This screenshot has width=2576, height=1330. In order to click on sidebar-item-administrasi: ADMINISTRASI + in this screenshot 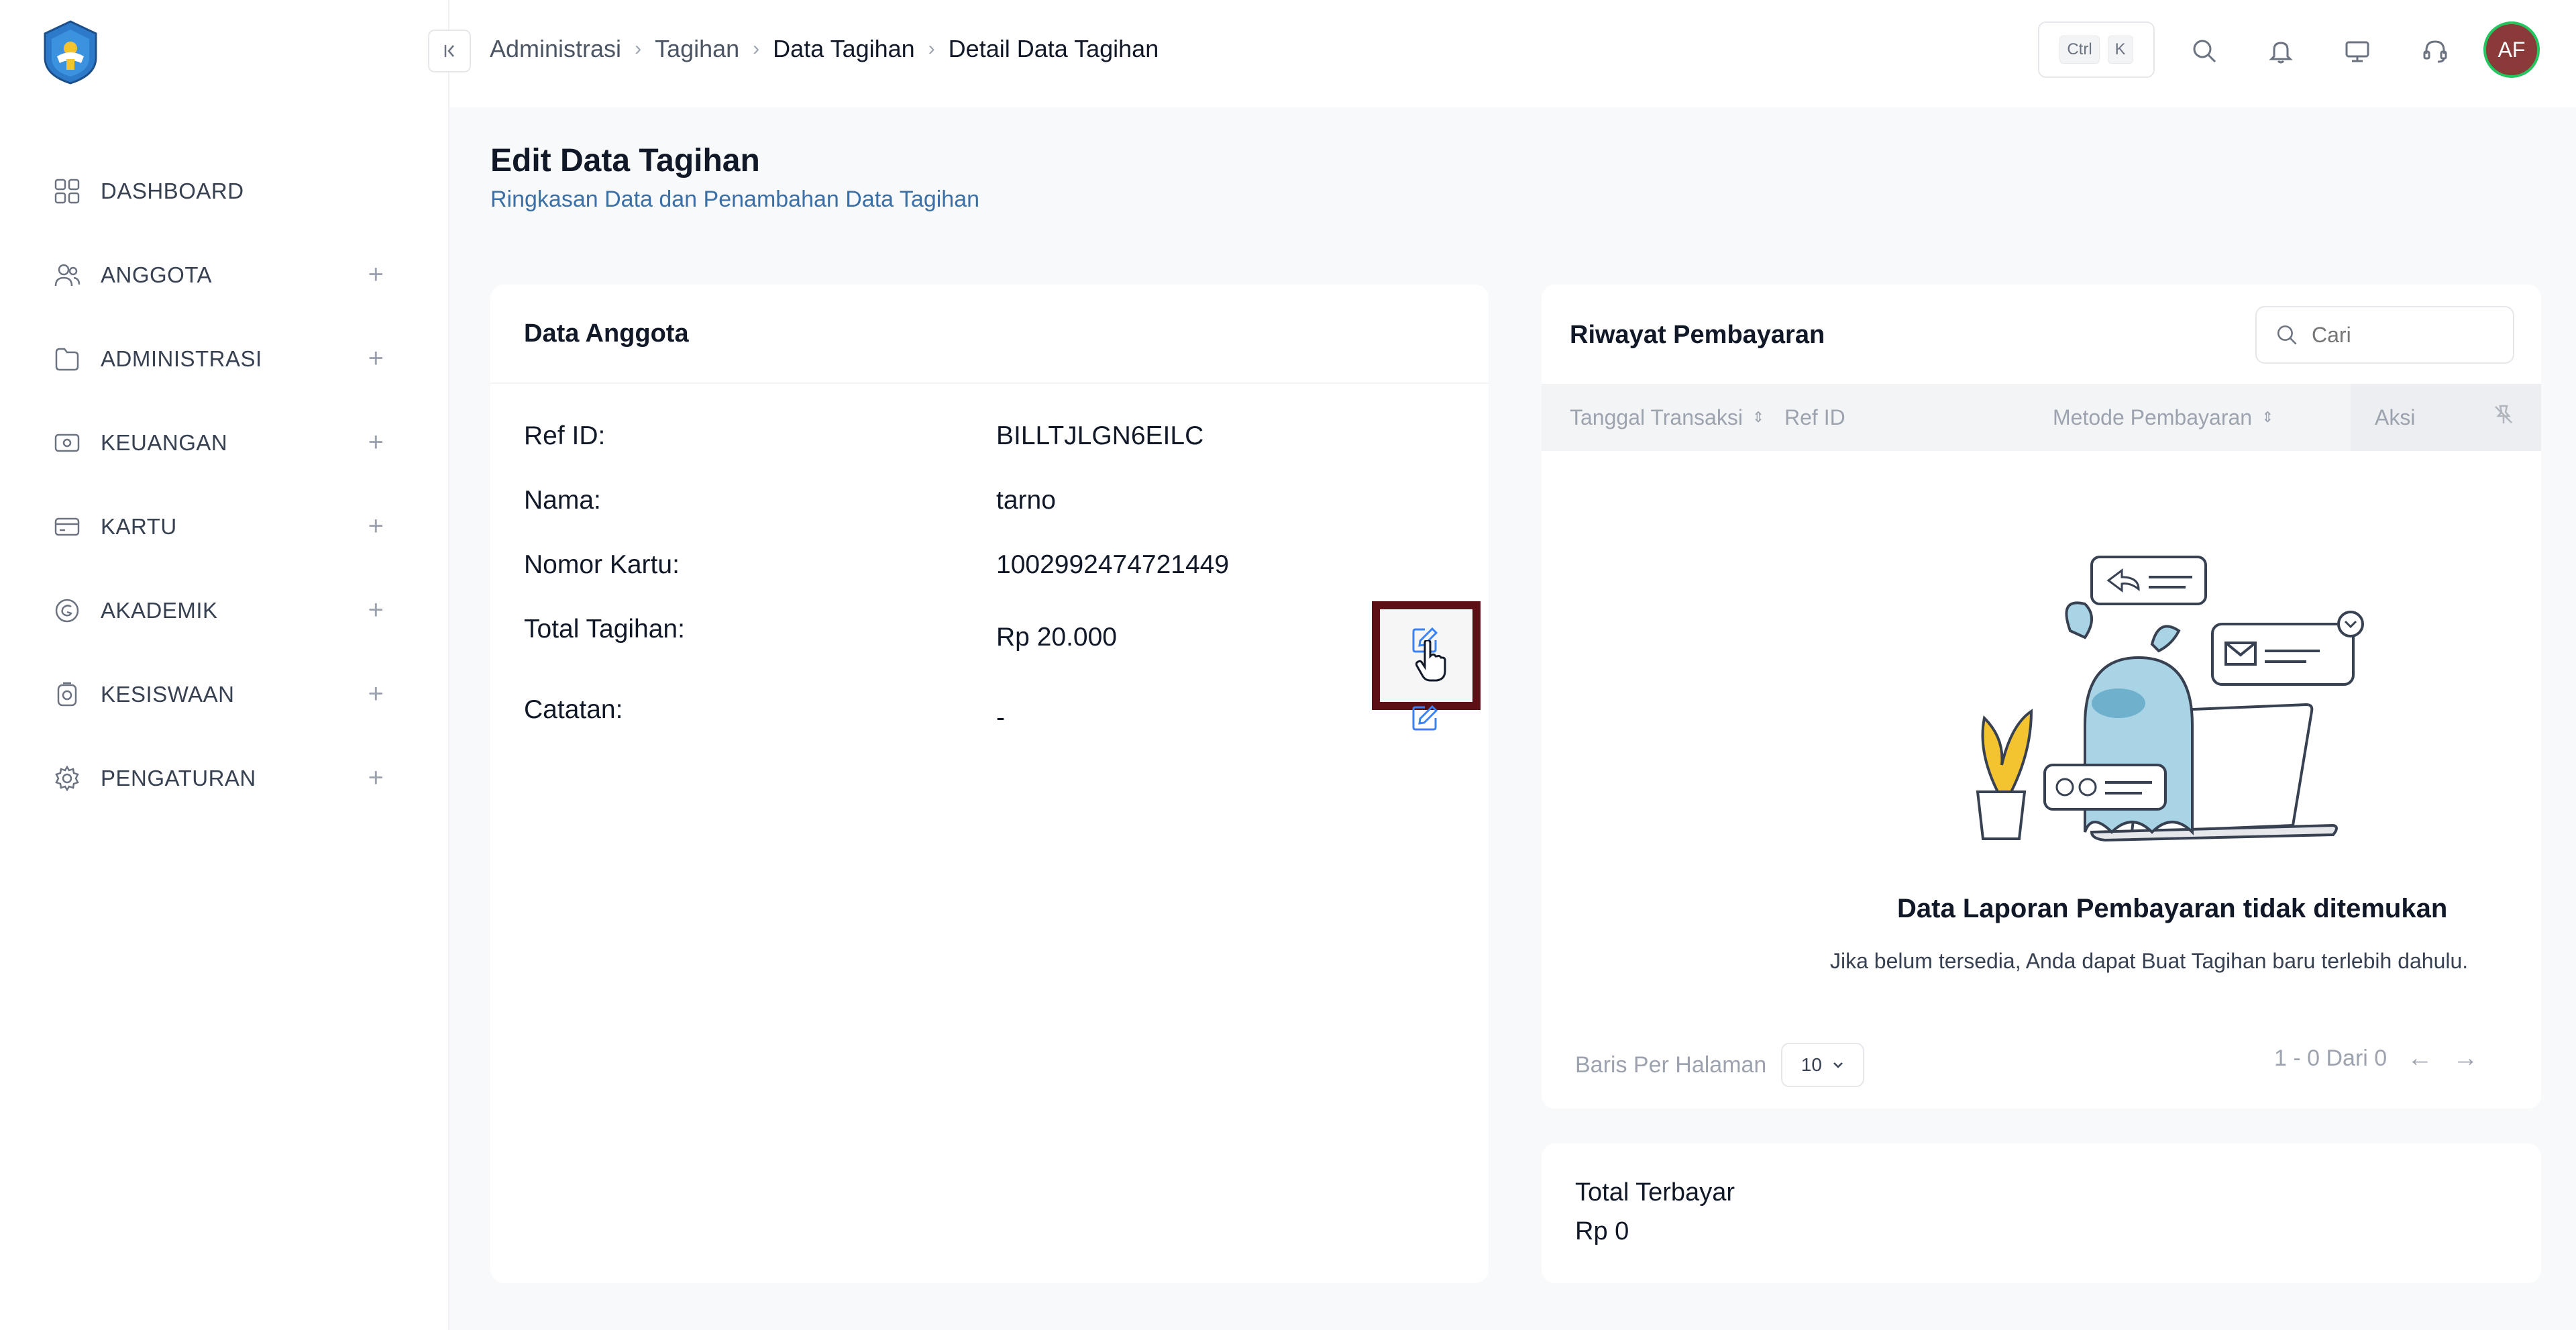, I will do `click(224, 359)`.